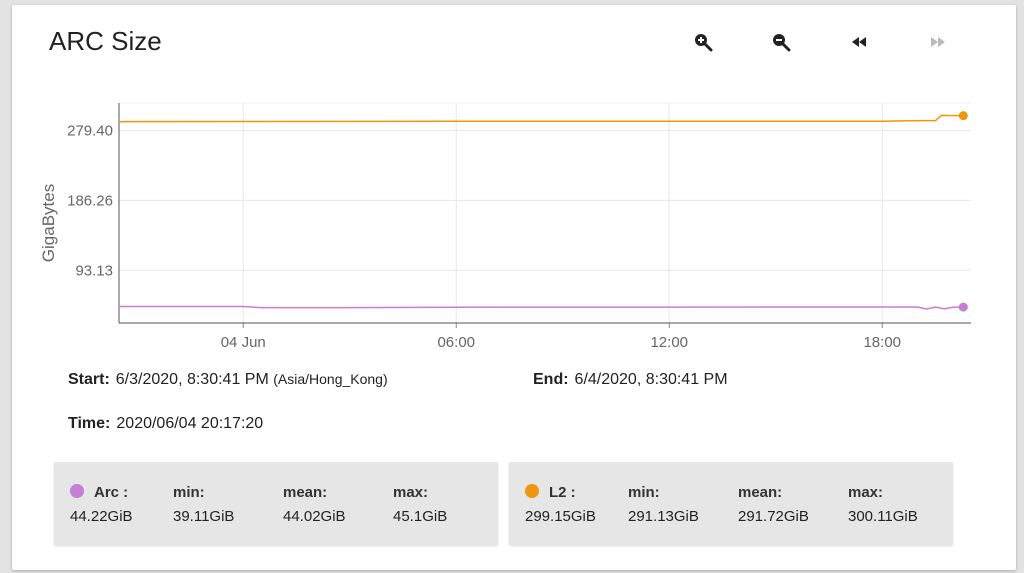  What do you see at coordinates (551, 379) in the screenshot?
I see `end-label: End:` at bounding box center [551, 379].